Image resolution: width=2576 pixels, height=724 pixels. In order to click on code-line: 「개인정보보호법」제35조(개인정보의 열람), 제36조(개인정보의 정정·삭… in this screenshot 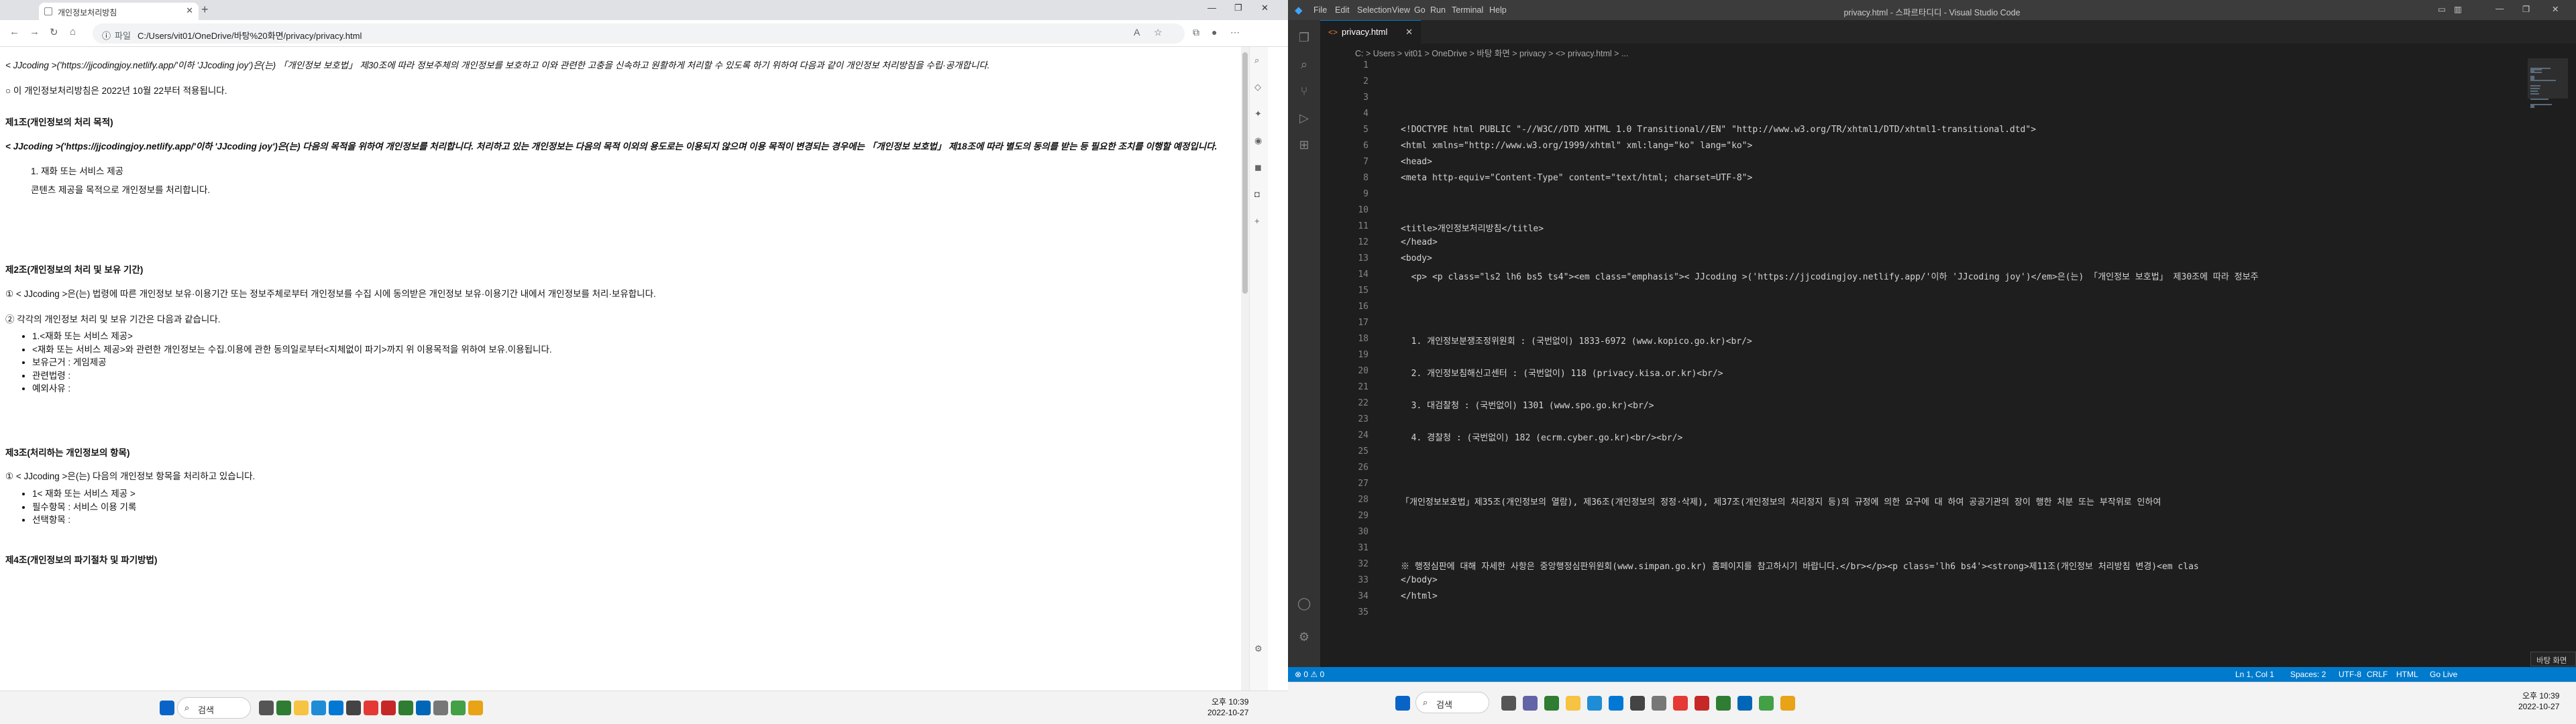, I will do `click(1781, 501)`.